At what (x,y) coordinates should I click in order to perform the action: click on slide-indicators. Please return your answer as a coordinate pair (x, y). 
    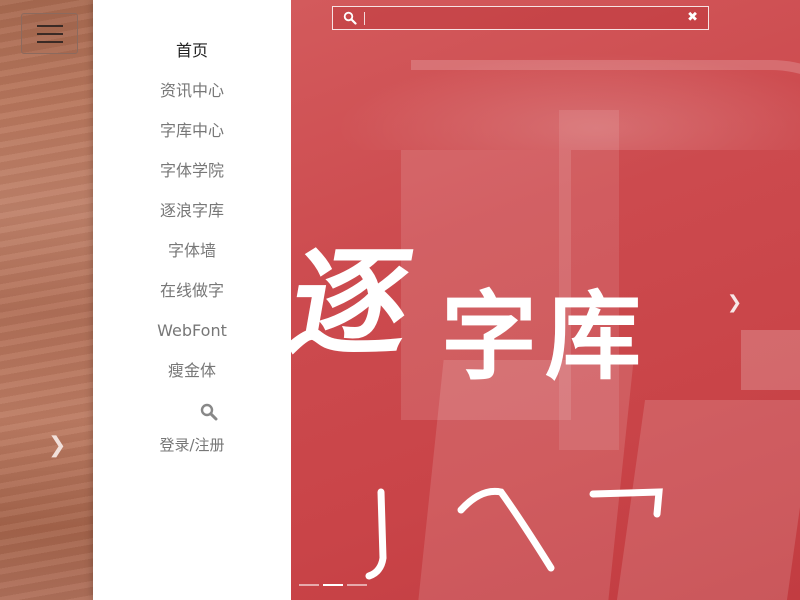
    Looking at the image, I should click on (333, 585).